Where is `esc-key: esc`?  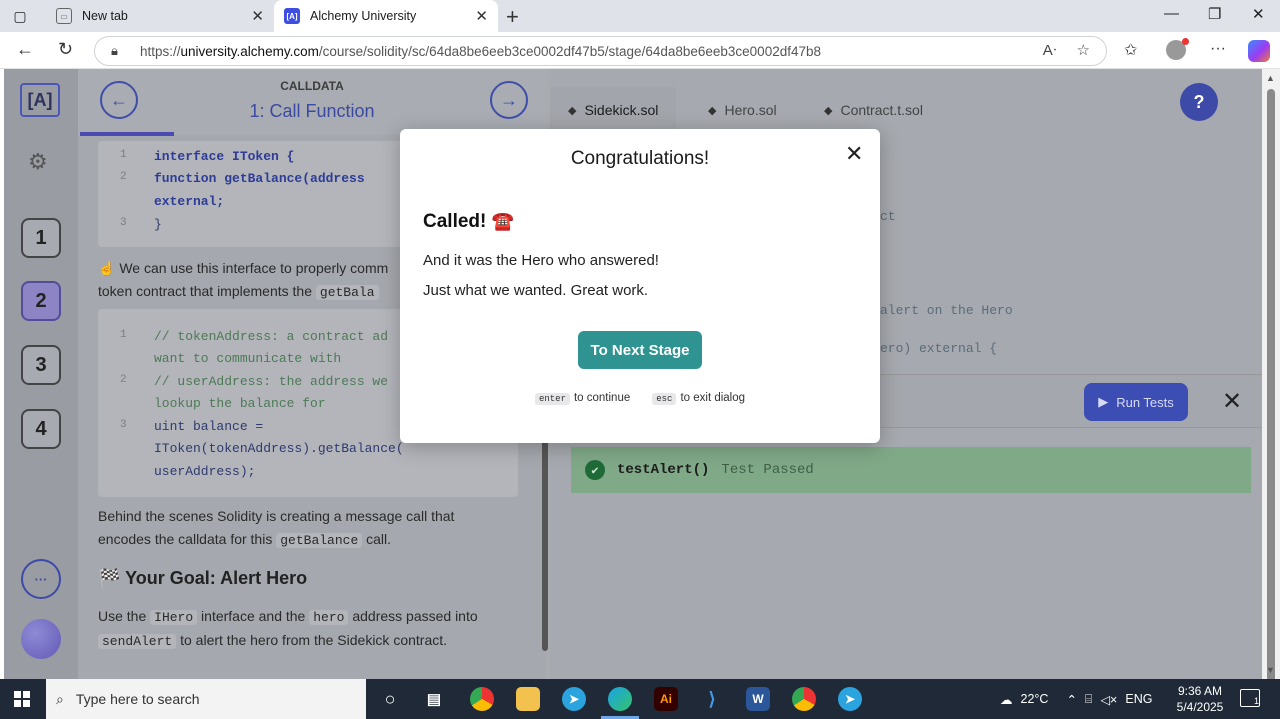
esc-key: esc is located at coordinates (664, 399).